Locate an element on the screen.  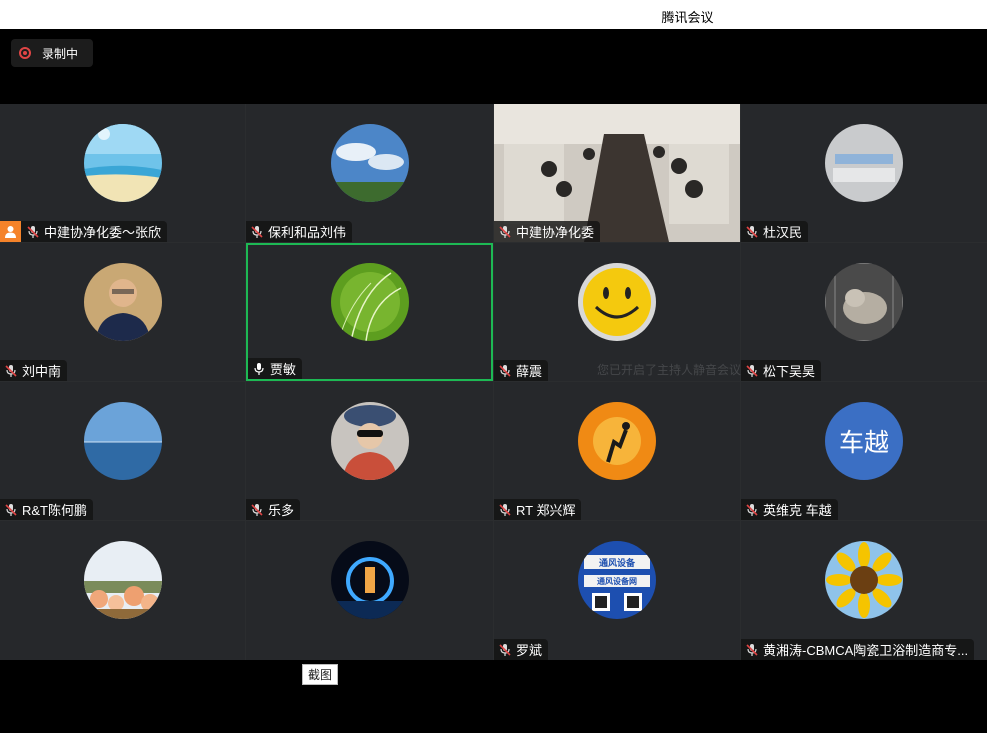
participant-tile: 通风设备 通风设备网 罗斌 is located at coordinates (617, 590).